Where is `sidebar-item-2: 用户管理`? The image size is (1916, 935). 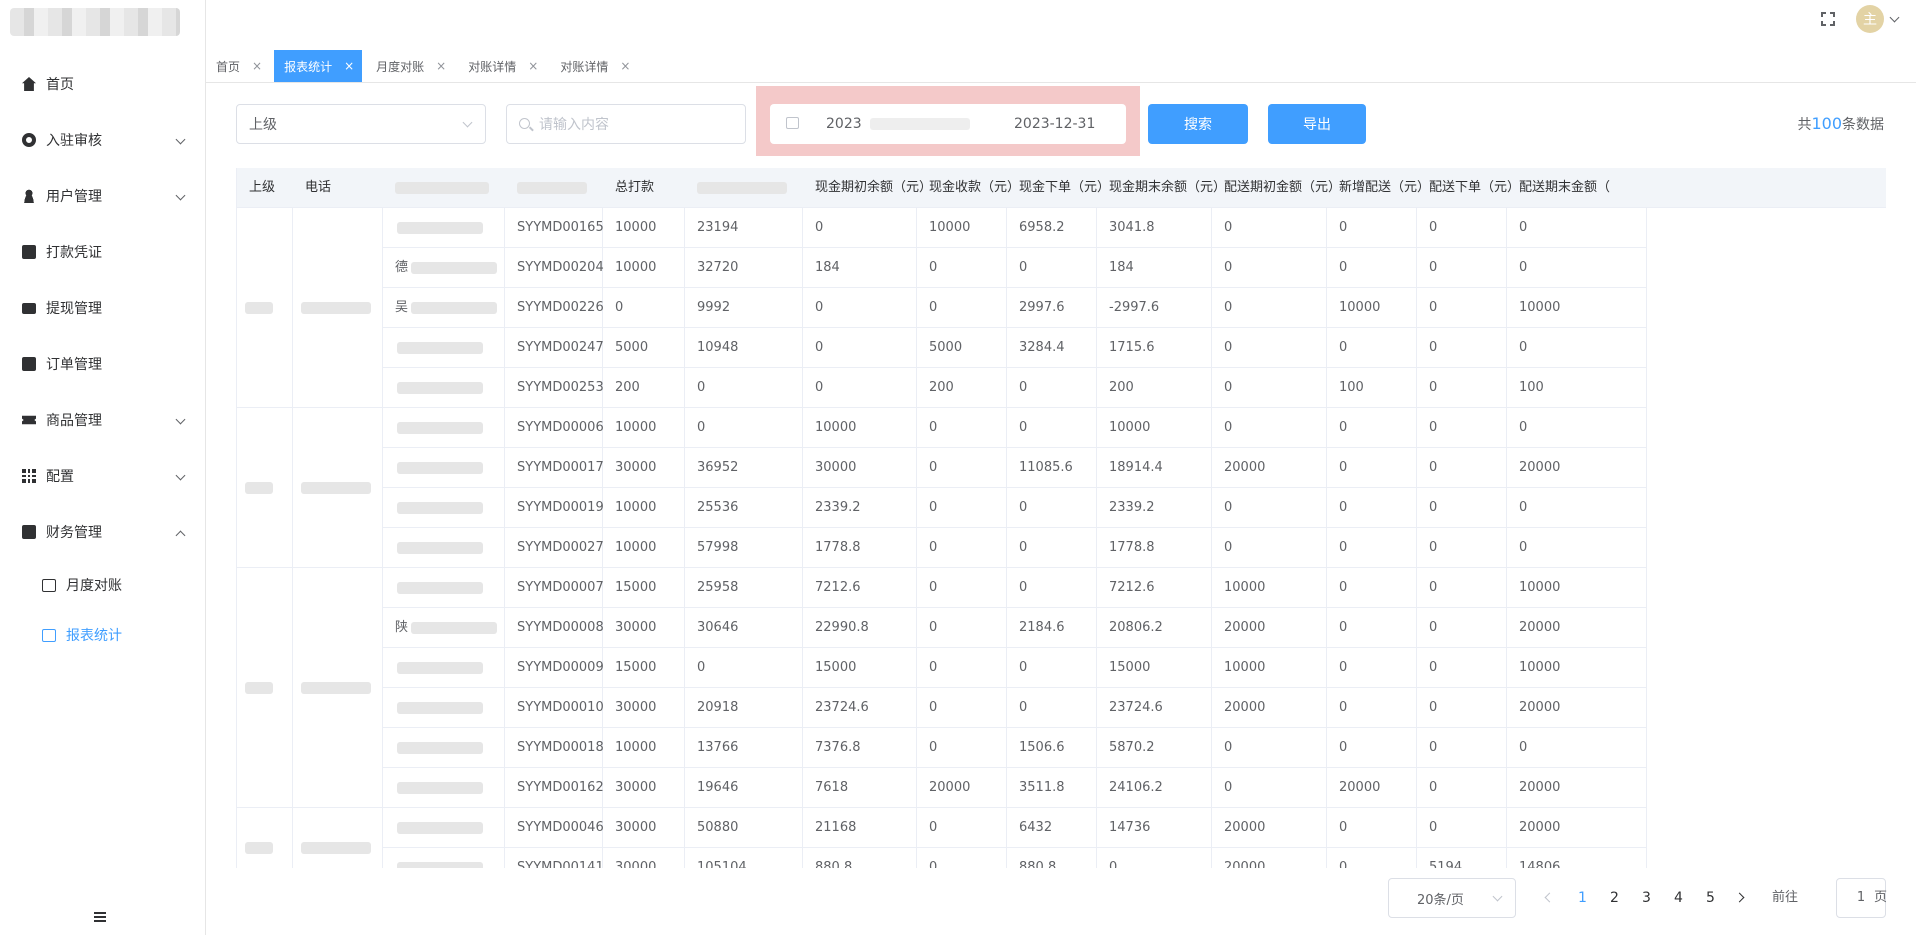
sidebar-item-2: 用户管理 is located at coordinates (103, 196).